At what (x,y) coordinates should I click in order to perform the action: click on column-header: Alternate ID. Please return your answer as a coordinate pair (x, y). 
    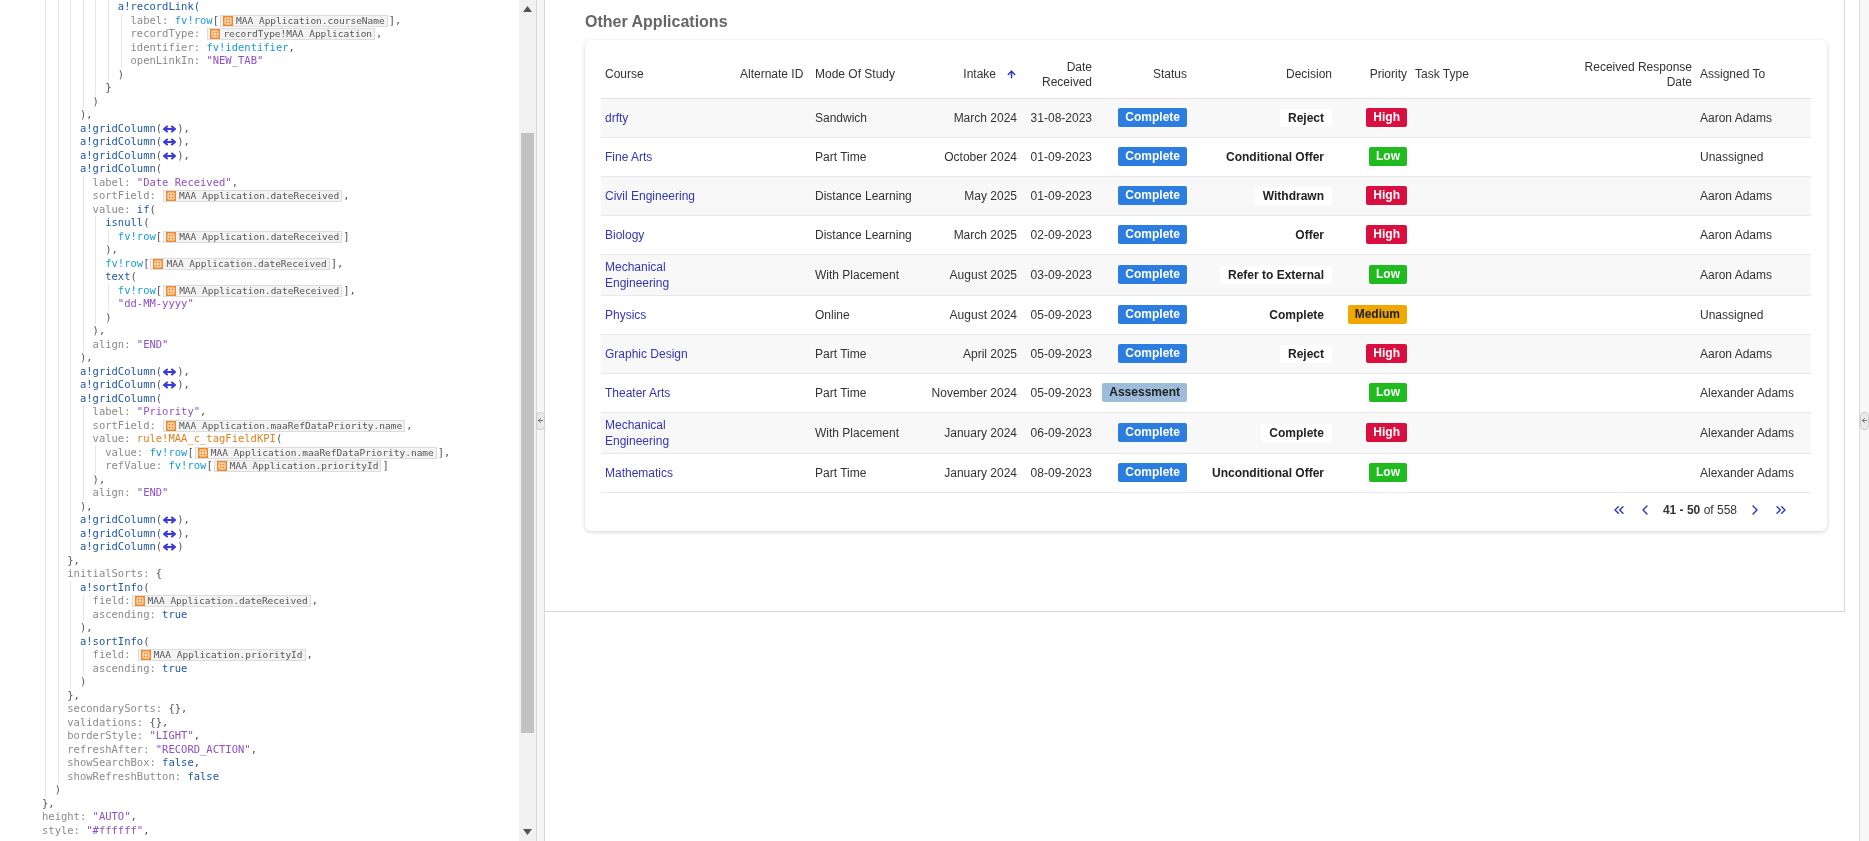
    Looking at the image, I should click on (772, 74).